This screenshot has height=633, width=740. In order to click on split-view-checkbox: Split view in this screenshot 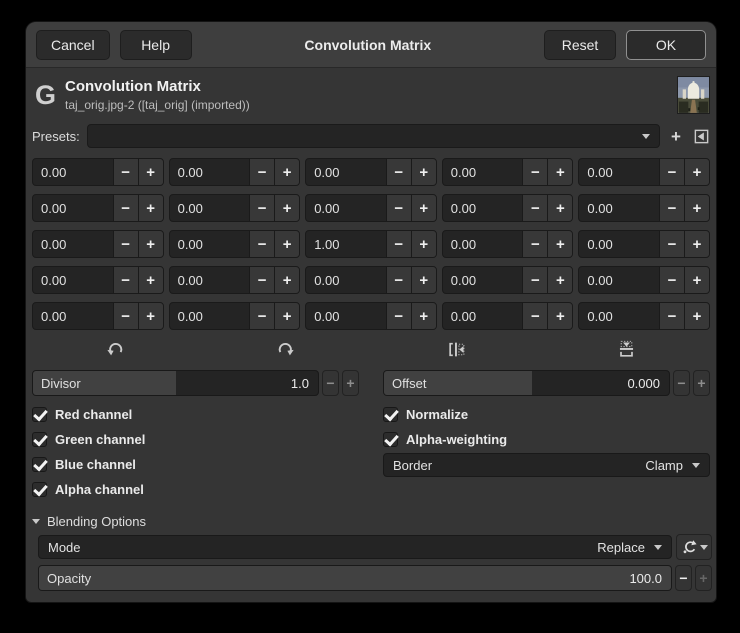, I will do `click(671, 601)`.